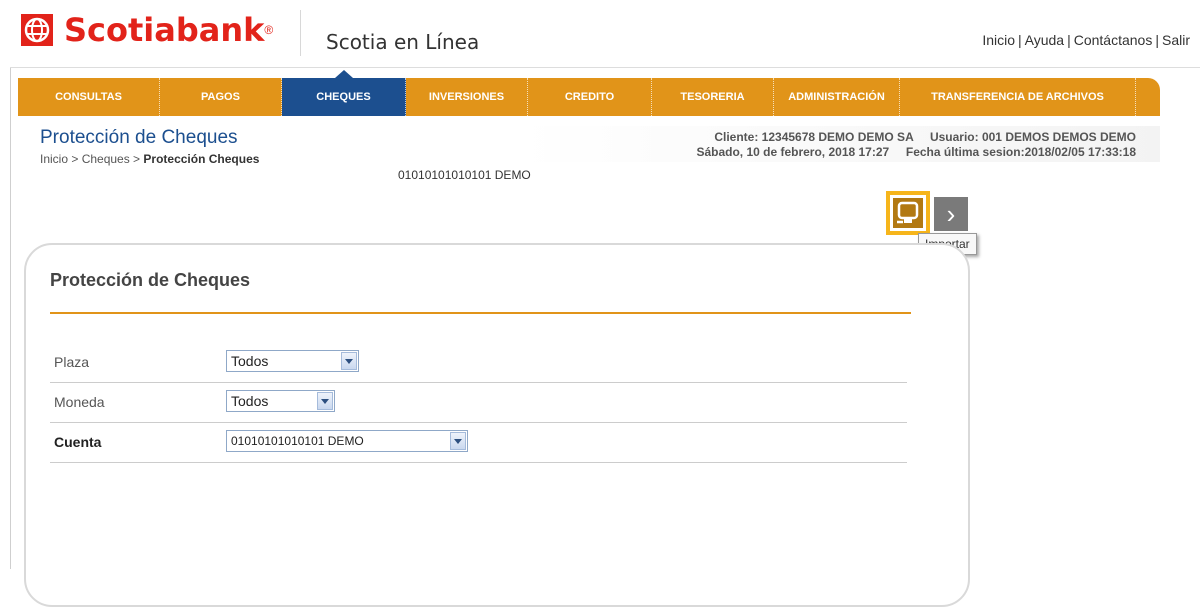  Describe the element at coordinates (713, 97) in the screenshot. I see `nav-item-tesoreria: TESORERIA` at that location.